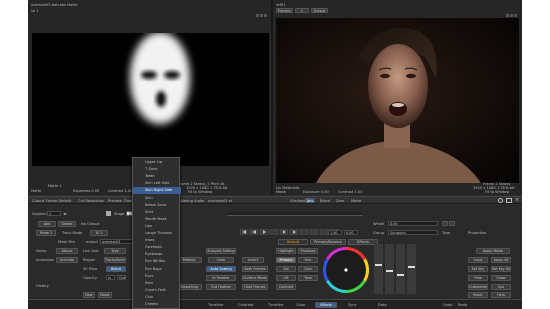  What do you see at coordinates (308, 251) in the screenshot?
I see `shadow-button: Shadows` at bounding box center [308, 251].